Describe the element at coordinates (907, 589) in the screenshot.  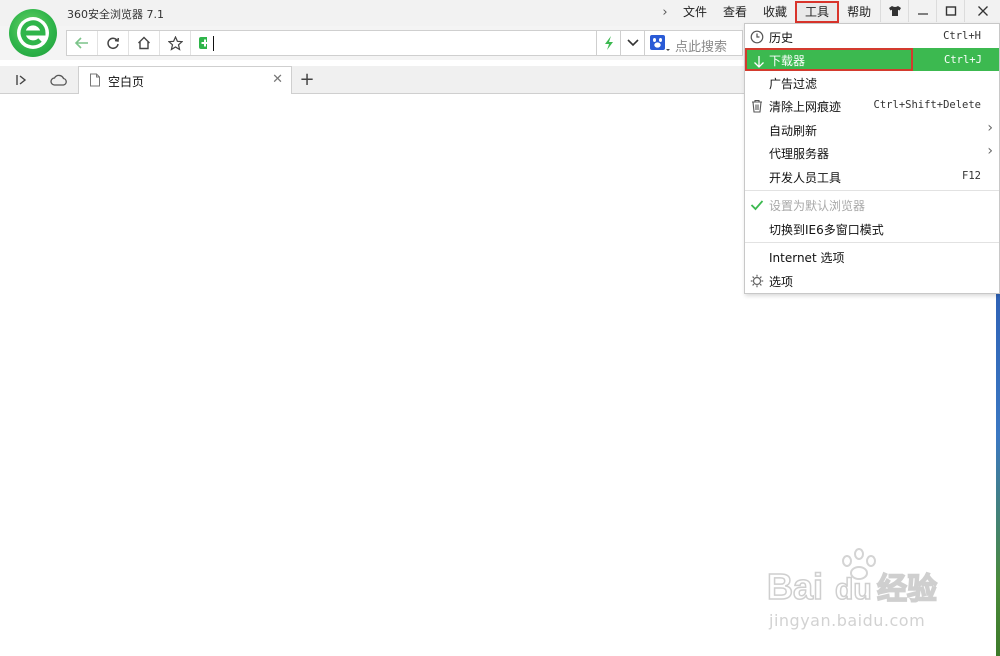
I see `svg-text: 经验` at that location.